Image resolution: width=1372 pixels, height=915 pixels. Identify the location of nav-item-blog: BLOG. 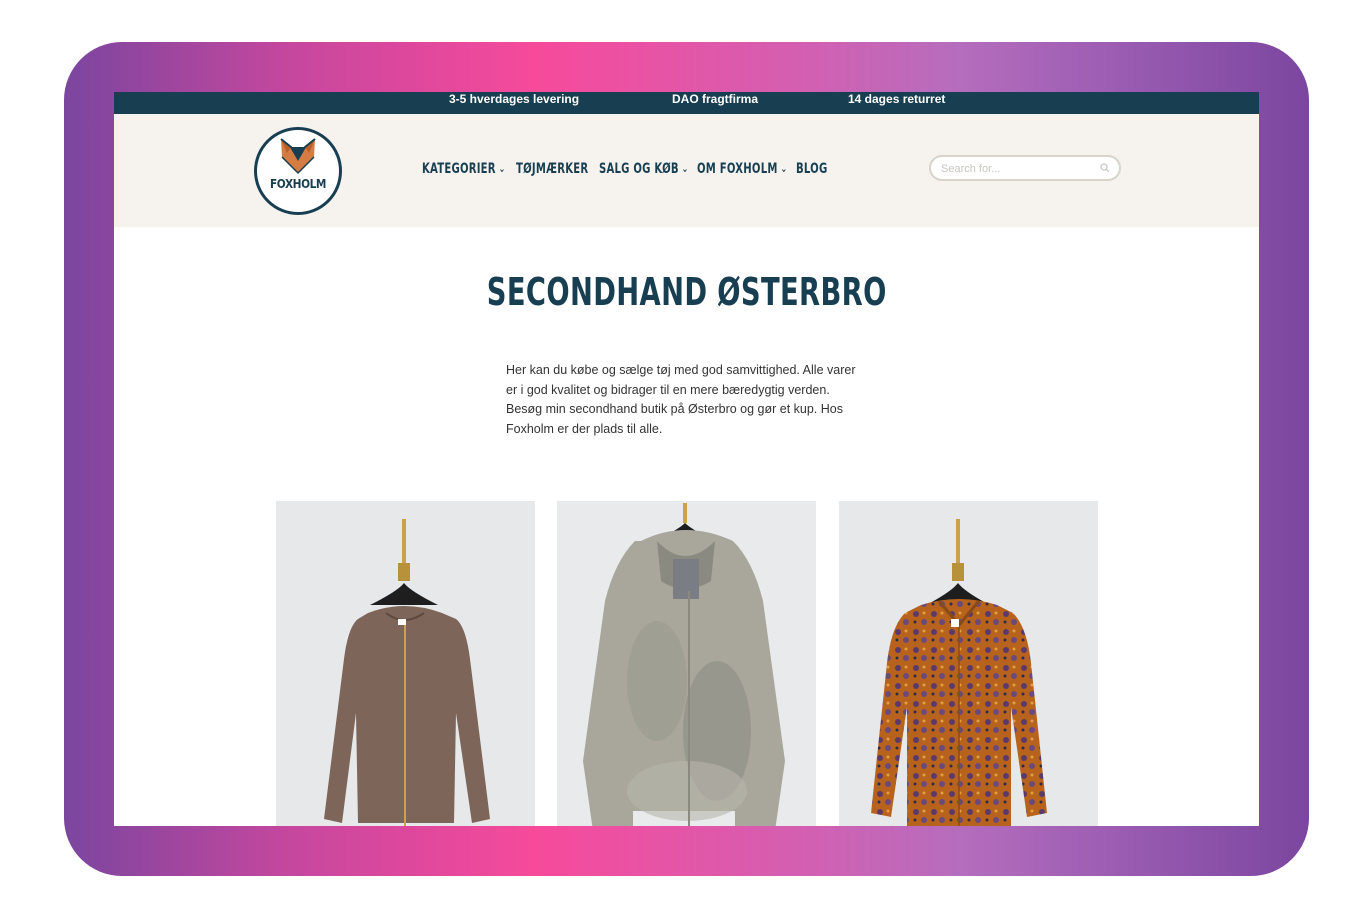
(811, 169).